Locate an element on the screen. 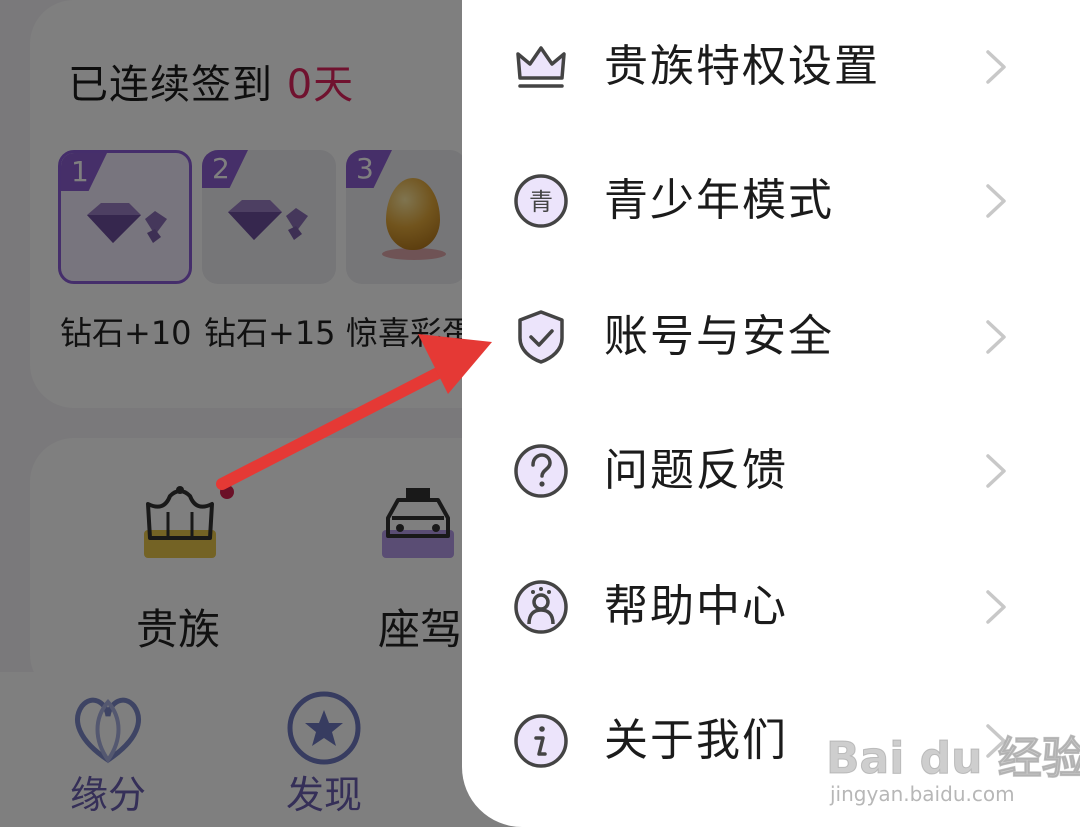  baidu-jingyan-watermark: Bai du 经验 jingyan.baidu.com is located at coordinates (953, 762).